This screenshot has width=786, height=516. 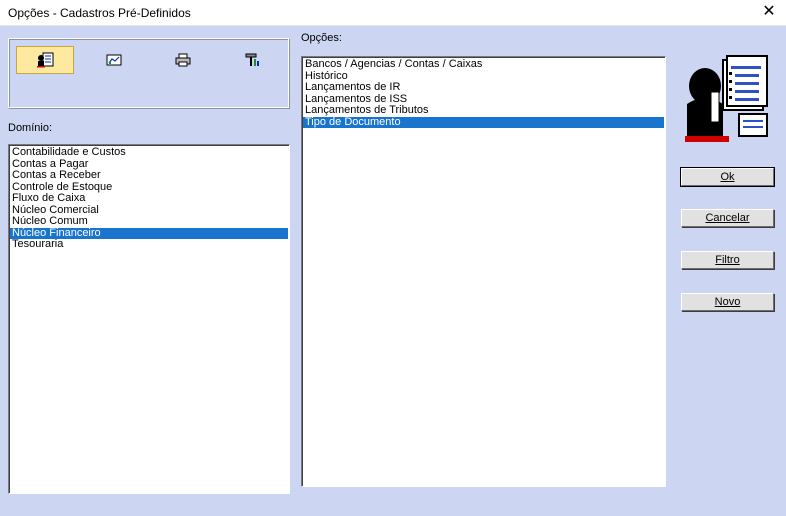 What do you see at coordinates (483, 87) in the screenshot?
I see `opcoes-list-item: Lançamentos de IR` at bounding box center [483, 87].